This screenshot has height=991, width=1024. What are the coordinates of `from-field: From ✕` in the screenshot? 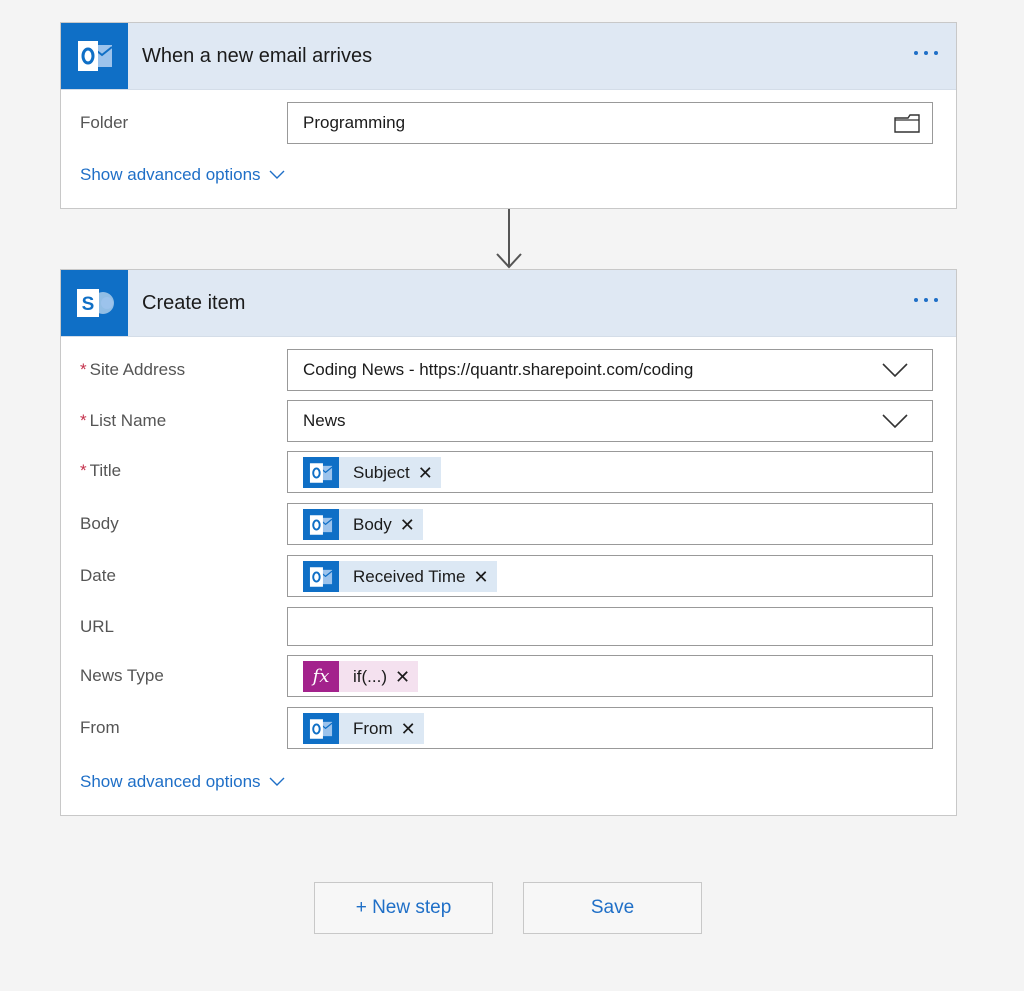 It's located at (610, 728).